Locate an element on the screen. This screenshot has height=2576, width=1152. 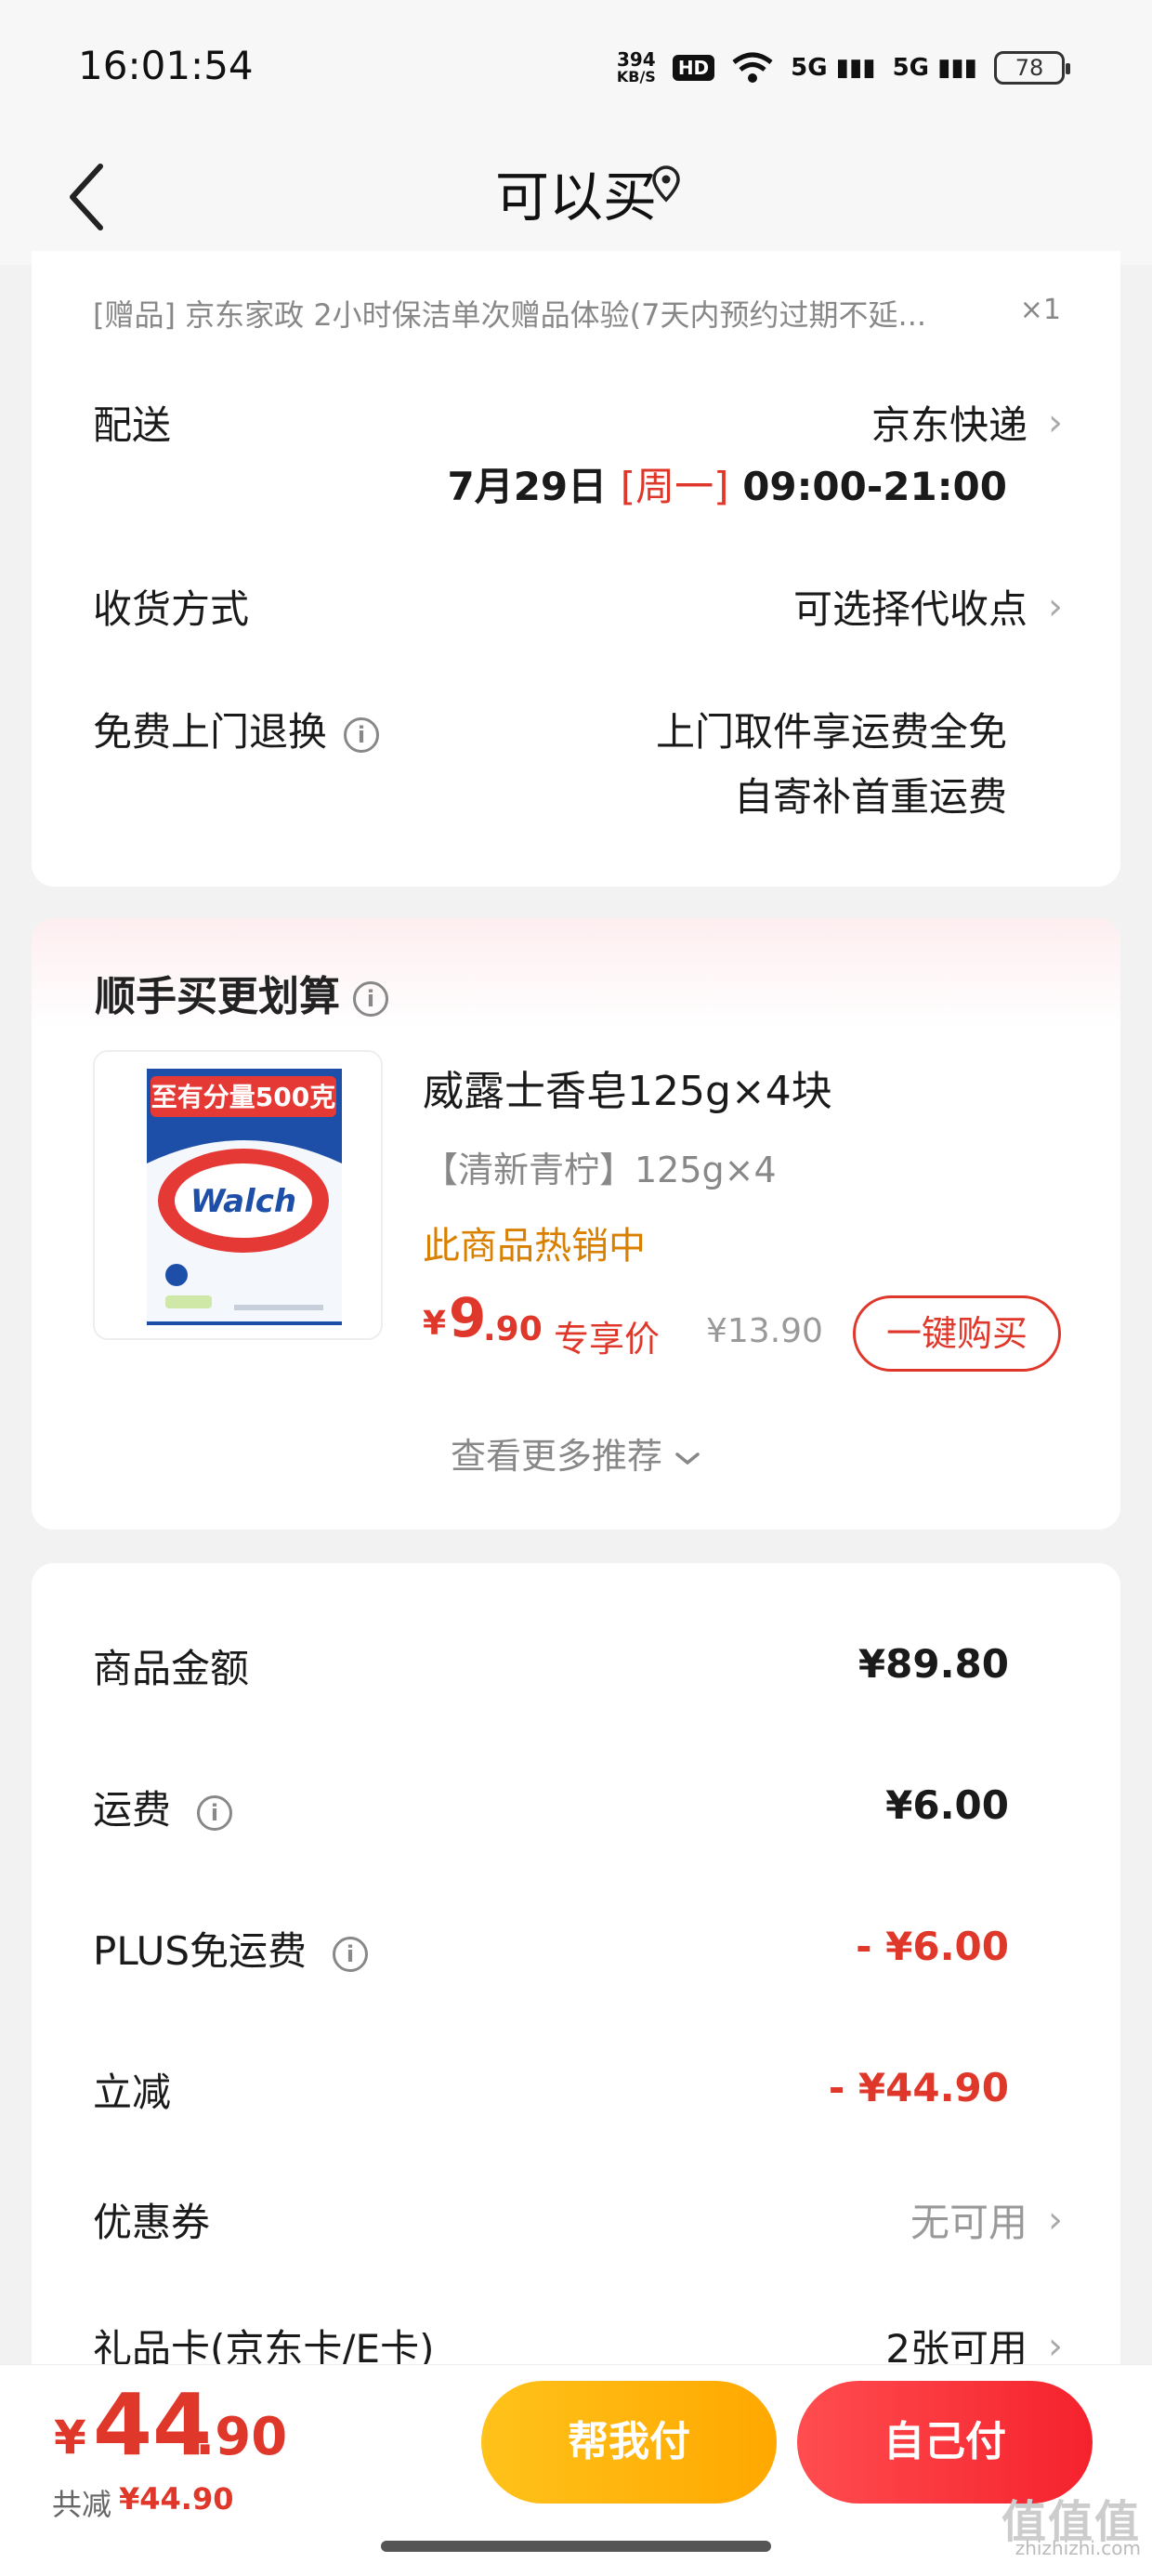
chevron-down-icon is located at coordinates (687, 1458).